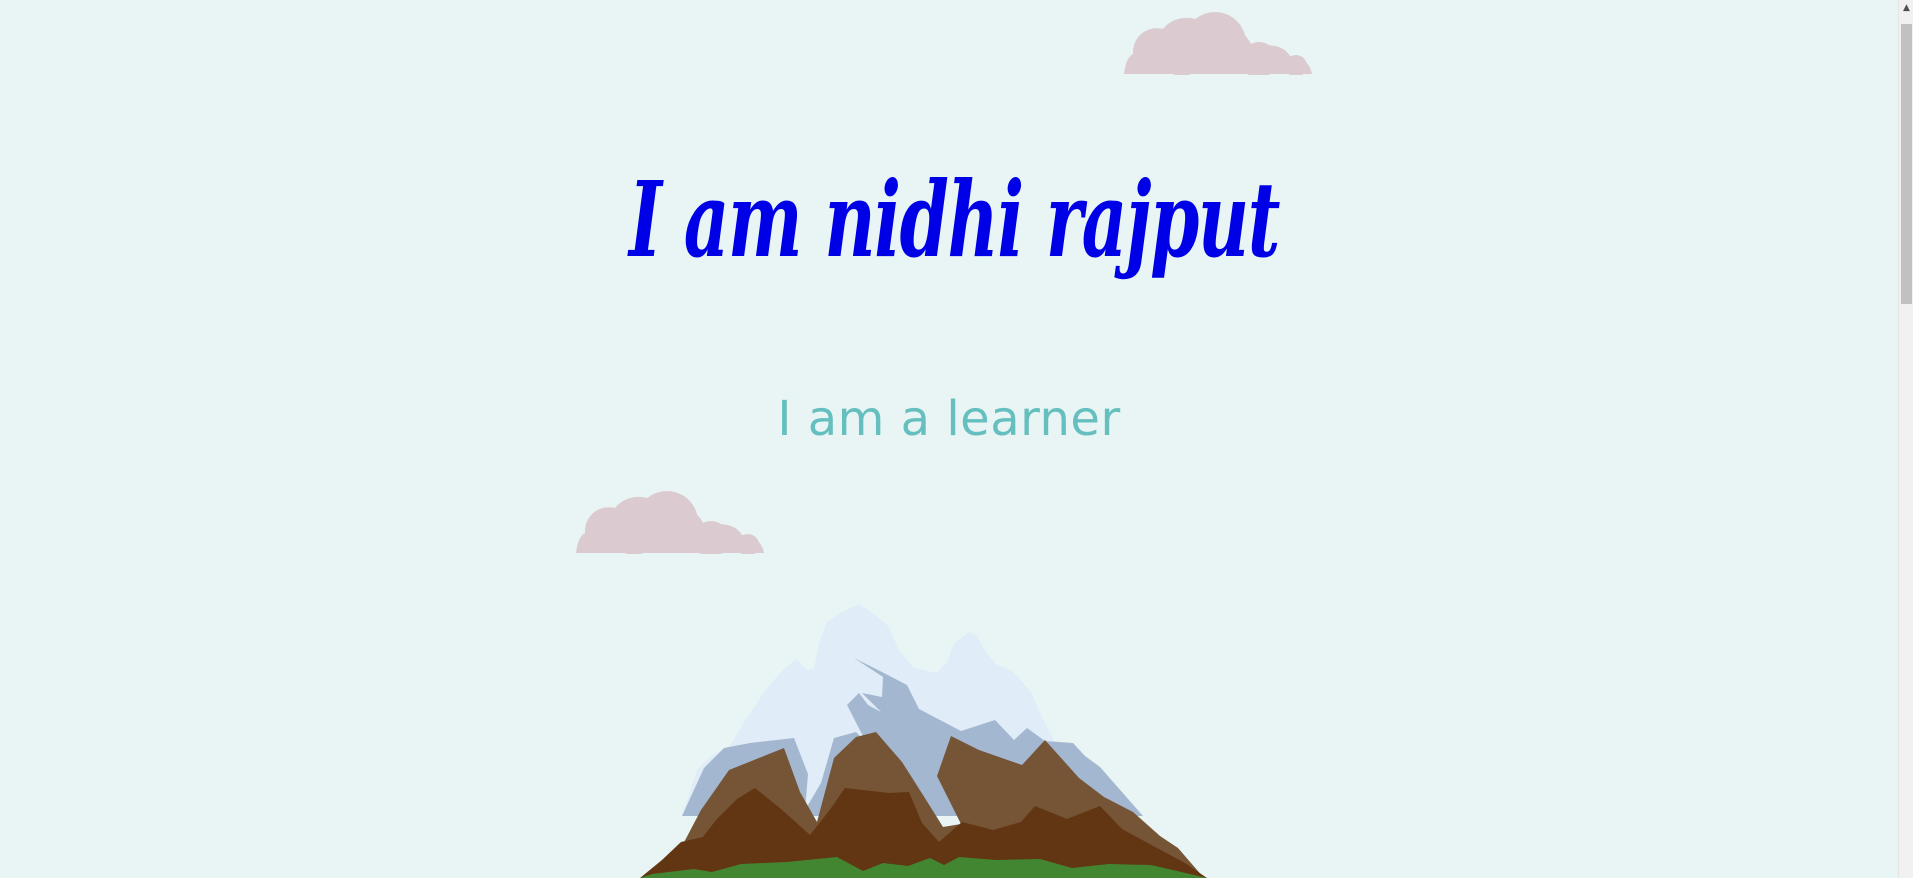 Image resolution: width=1913 pixels, height=878 pixels. I want to click on hero-title: I am nidhi rajput, so click(949, 236).